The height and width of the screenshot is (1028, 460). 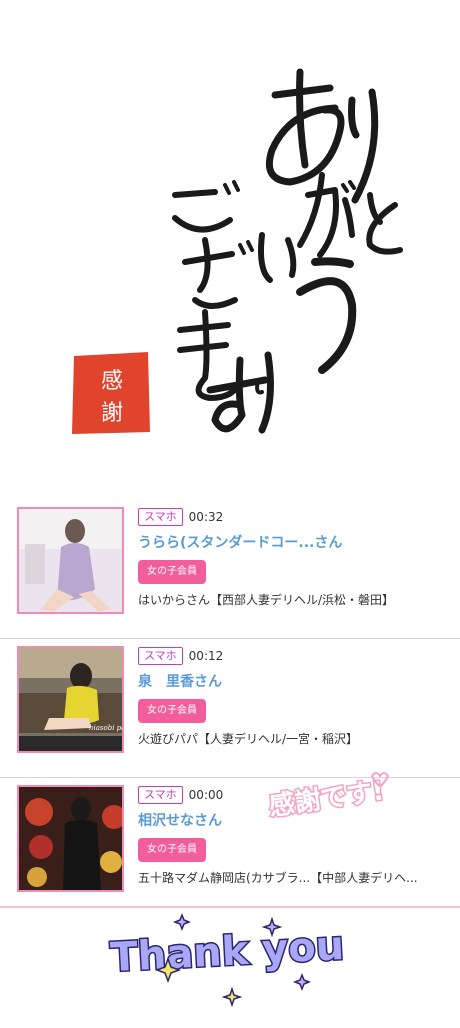 What do you see at coordinates (295, 739) in the screenshot?
I see `shop-name-link: 火遊びパパ【人妻デリヘル/一宮・稲沢】` at bounding box center [295, 739].